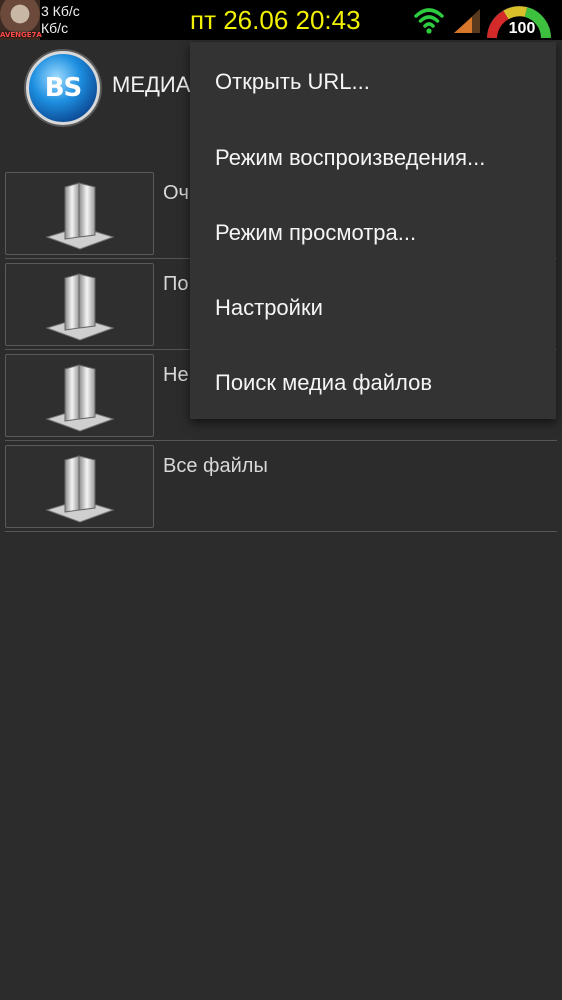 This screenshot has width=562, height=1000. Describe the element at coordinates (176, 193) in the screenshot. I see `list-item-label: Оч` at that location.